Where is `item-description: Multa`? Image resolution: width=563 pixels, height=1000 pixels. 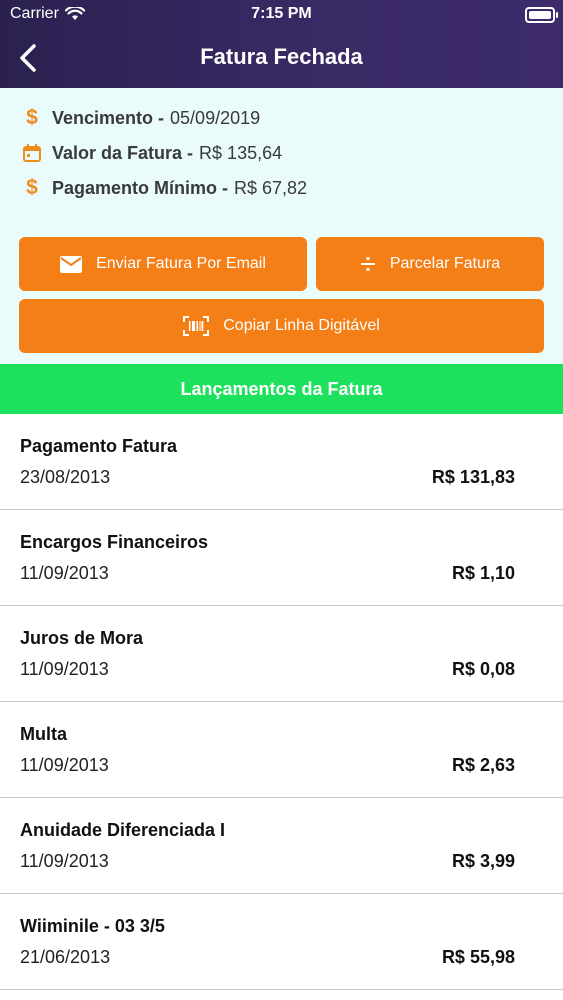
item-description: Multa is located at coordinates (43, 734).